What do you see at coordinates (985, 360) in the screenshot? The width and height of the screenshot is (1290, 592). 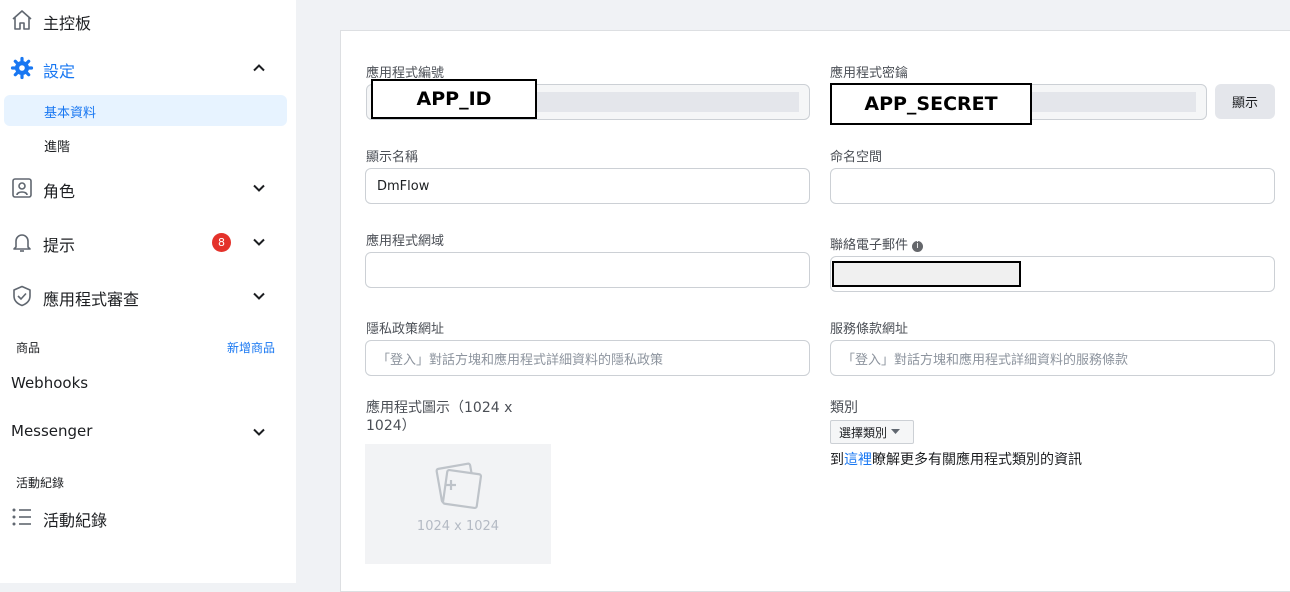 I see `terms-url-placeholder: 「登入」對話方塊和應用程式詳細資料的服務條款` at bounding box center [985, 360].